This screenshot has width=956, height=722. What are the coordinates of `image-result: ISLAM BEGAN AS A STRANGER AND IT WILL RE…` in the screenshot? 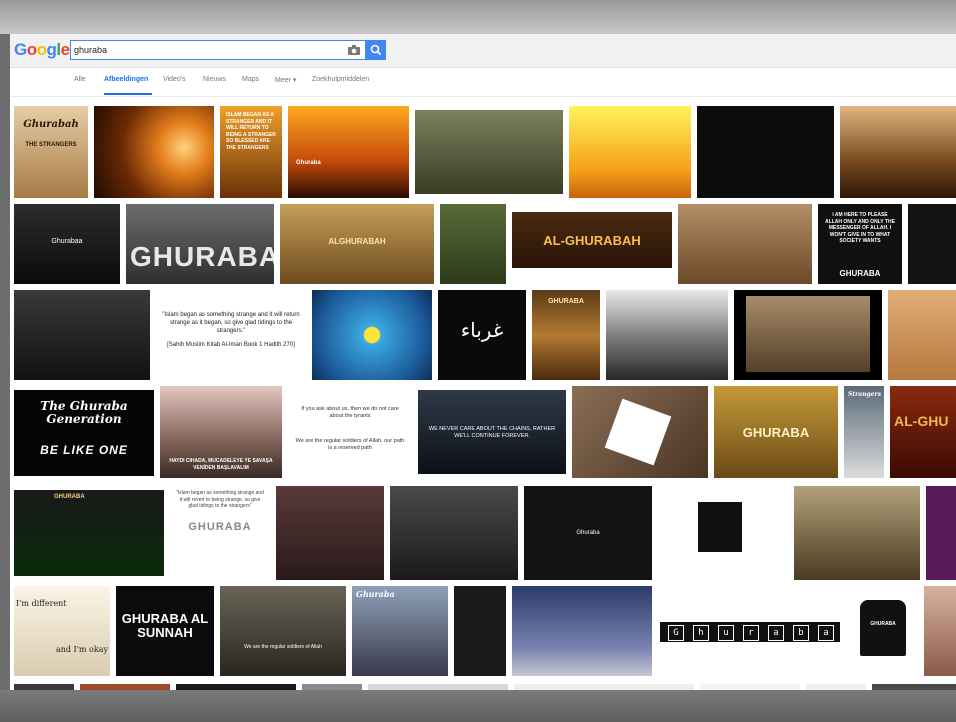 It's located at (251, 152).